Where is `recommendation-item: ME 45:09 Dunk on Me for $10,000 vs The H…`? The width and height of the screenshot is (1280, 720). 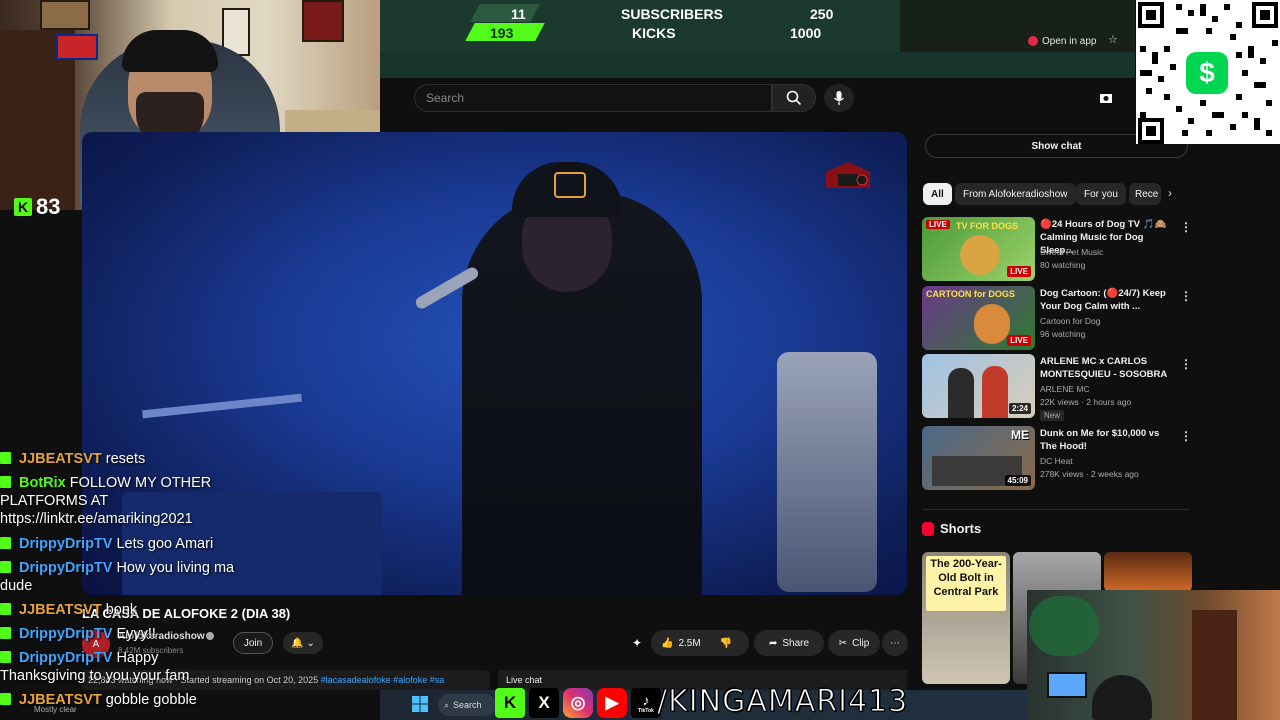
recommendation-item: ME 45:09 Dunk on Me for $10,000 vs The H… is located at coordinates (1057, 458).